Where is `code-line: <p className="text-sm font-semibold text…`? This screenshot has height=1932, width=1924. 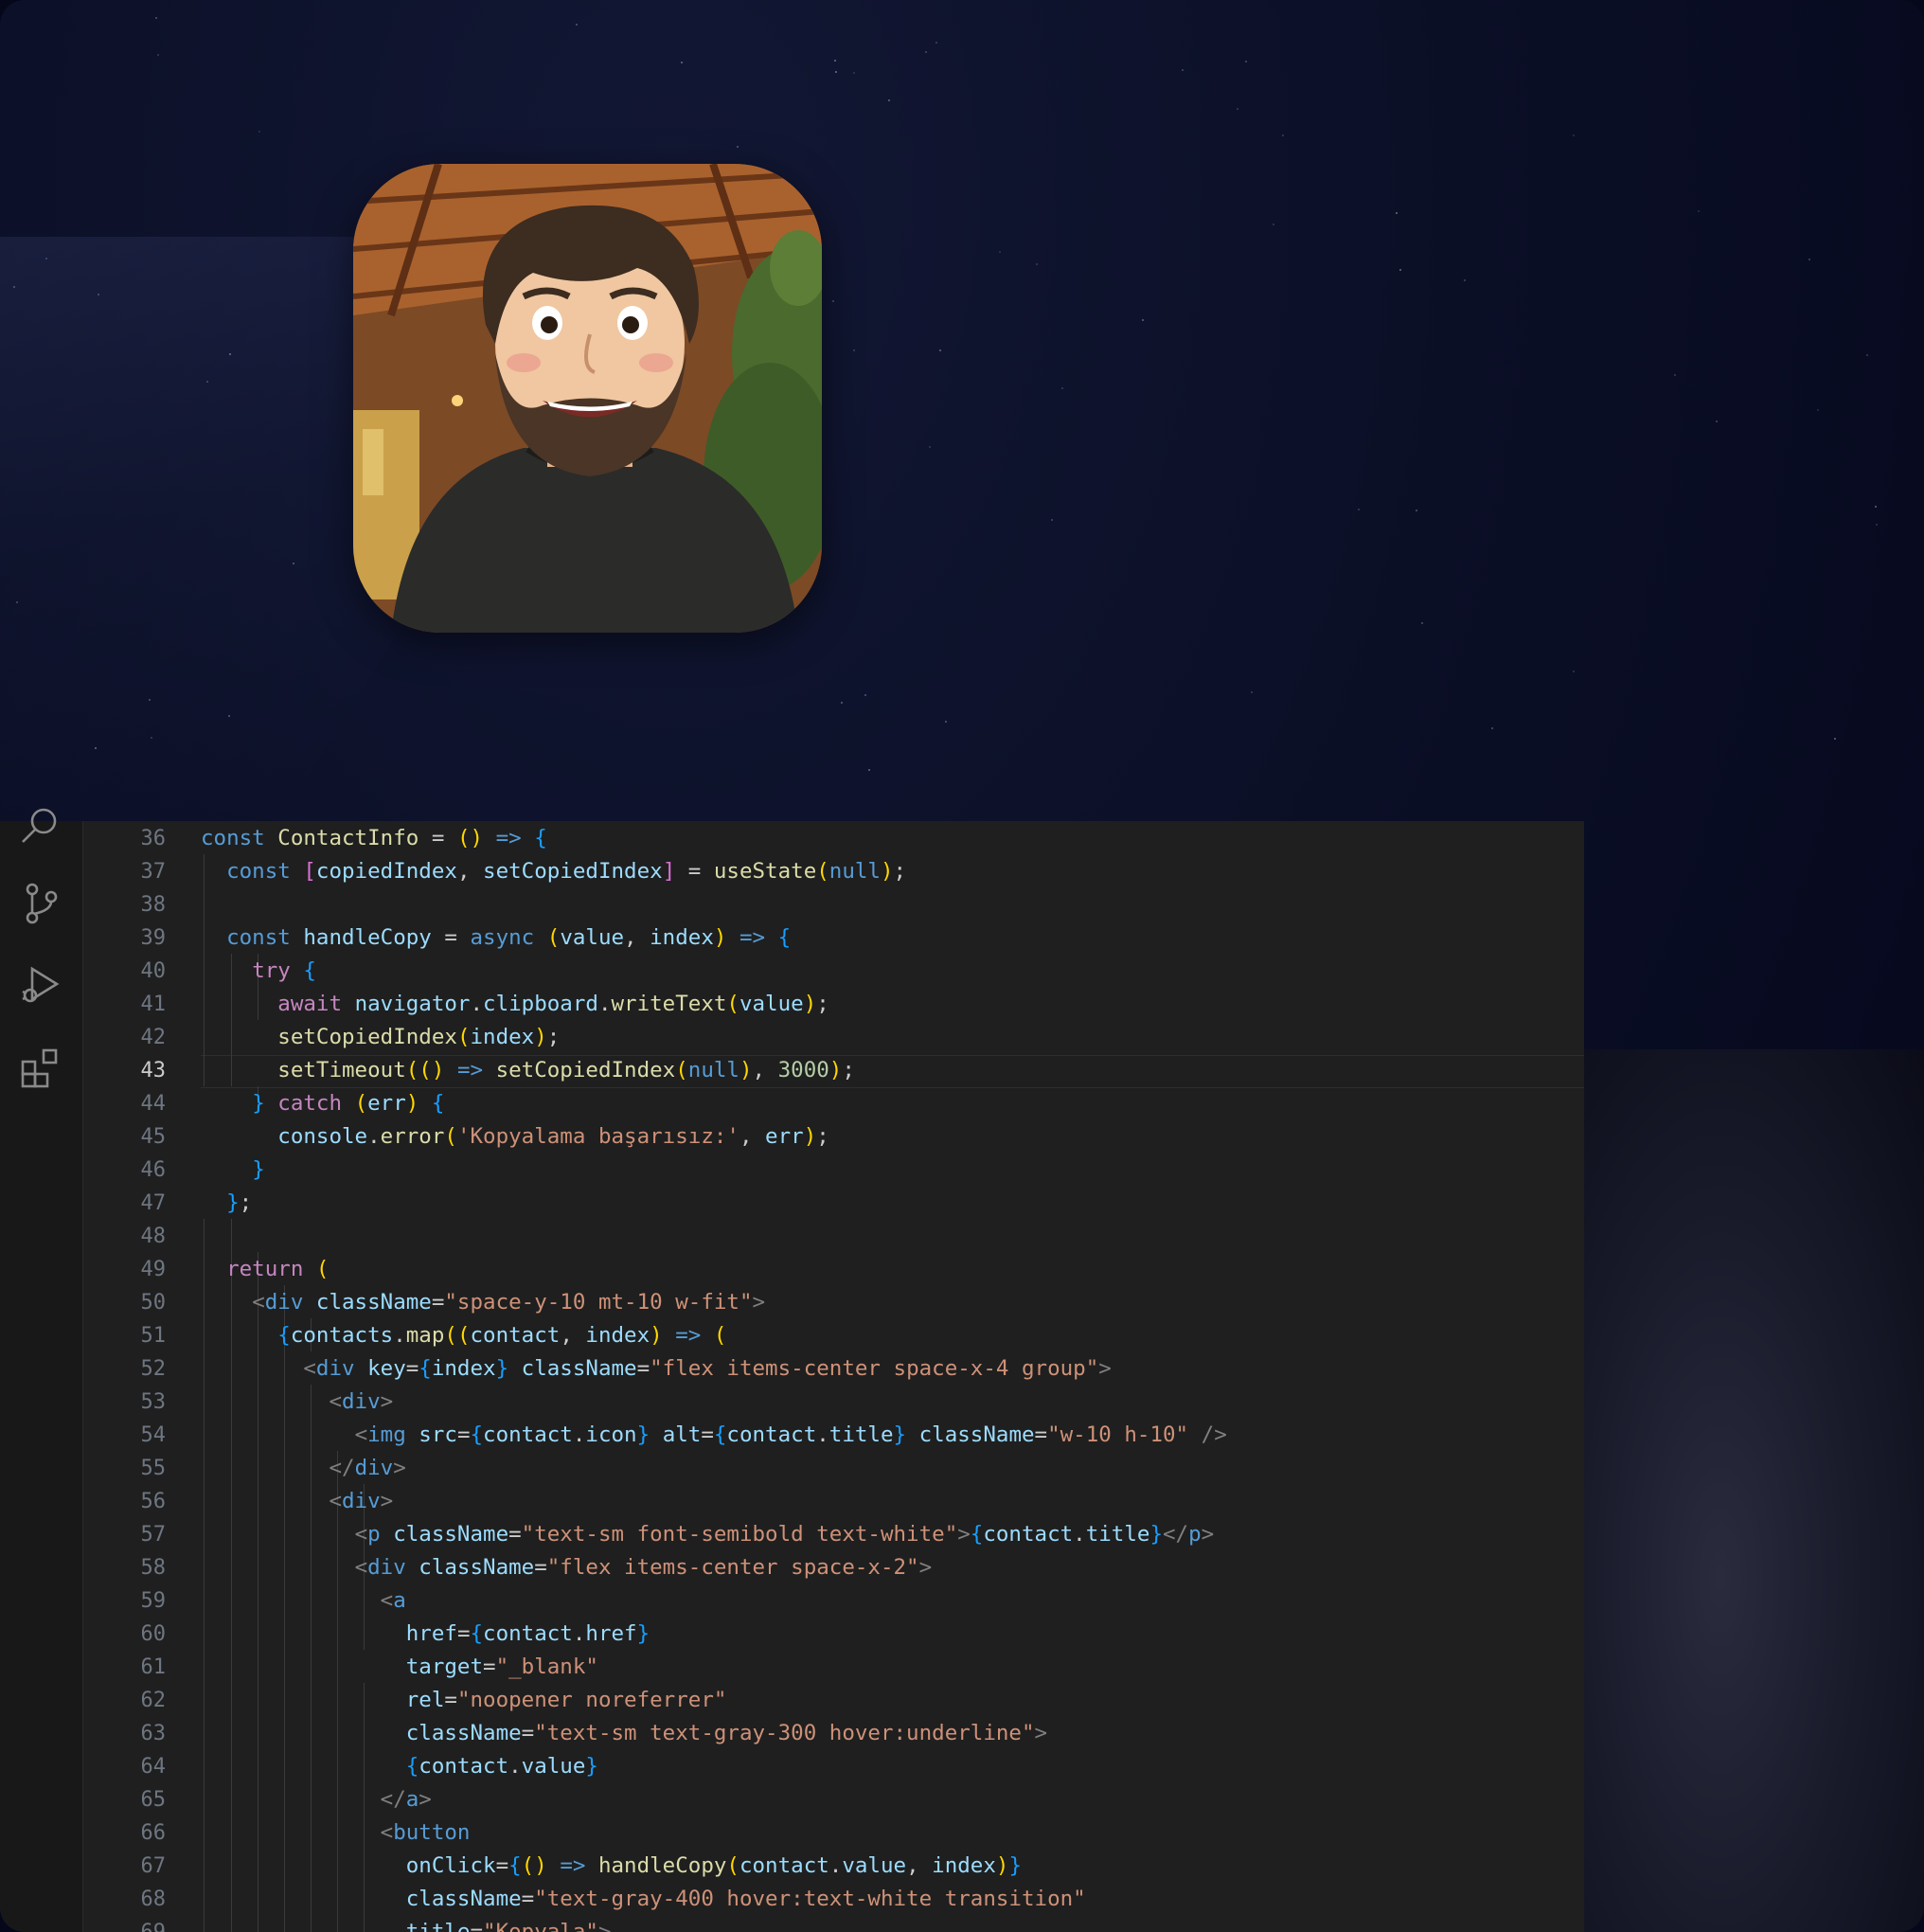 code-line: <p className="text-sm font-semibold text… is located at coordinates (708, 1534).